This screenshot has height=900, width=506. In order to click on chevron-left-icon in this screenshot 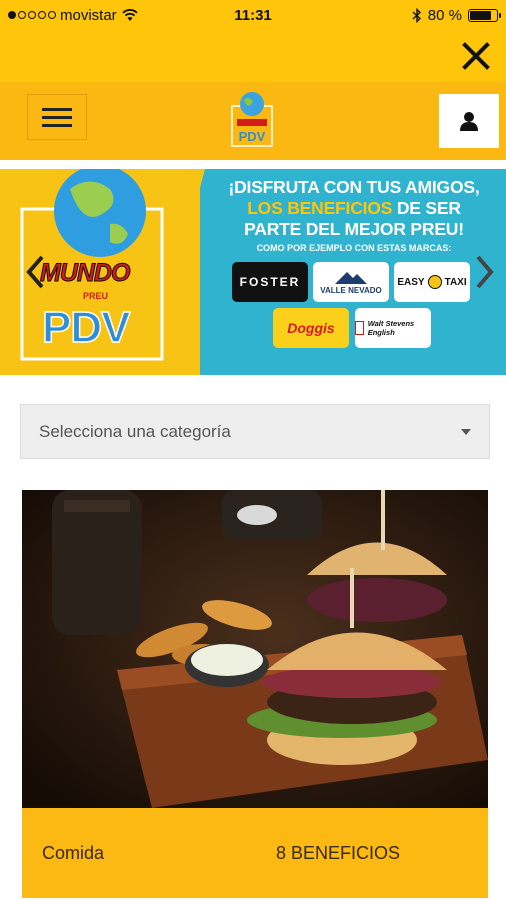, I will do `click(35, 272)`.